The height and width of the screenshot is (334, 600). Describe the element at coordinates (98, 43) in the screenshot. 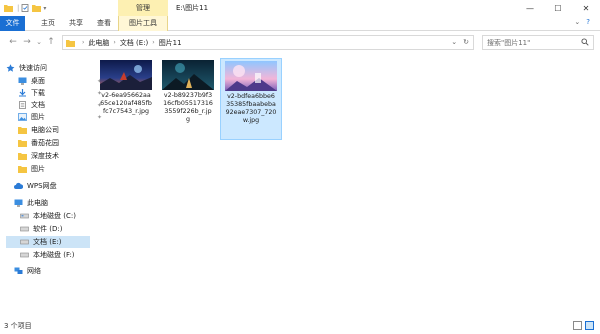

I see `breadcrumb-this-pc: 此电脑` at that location.